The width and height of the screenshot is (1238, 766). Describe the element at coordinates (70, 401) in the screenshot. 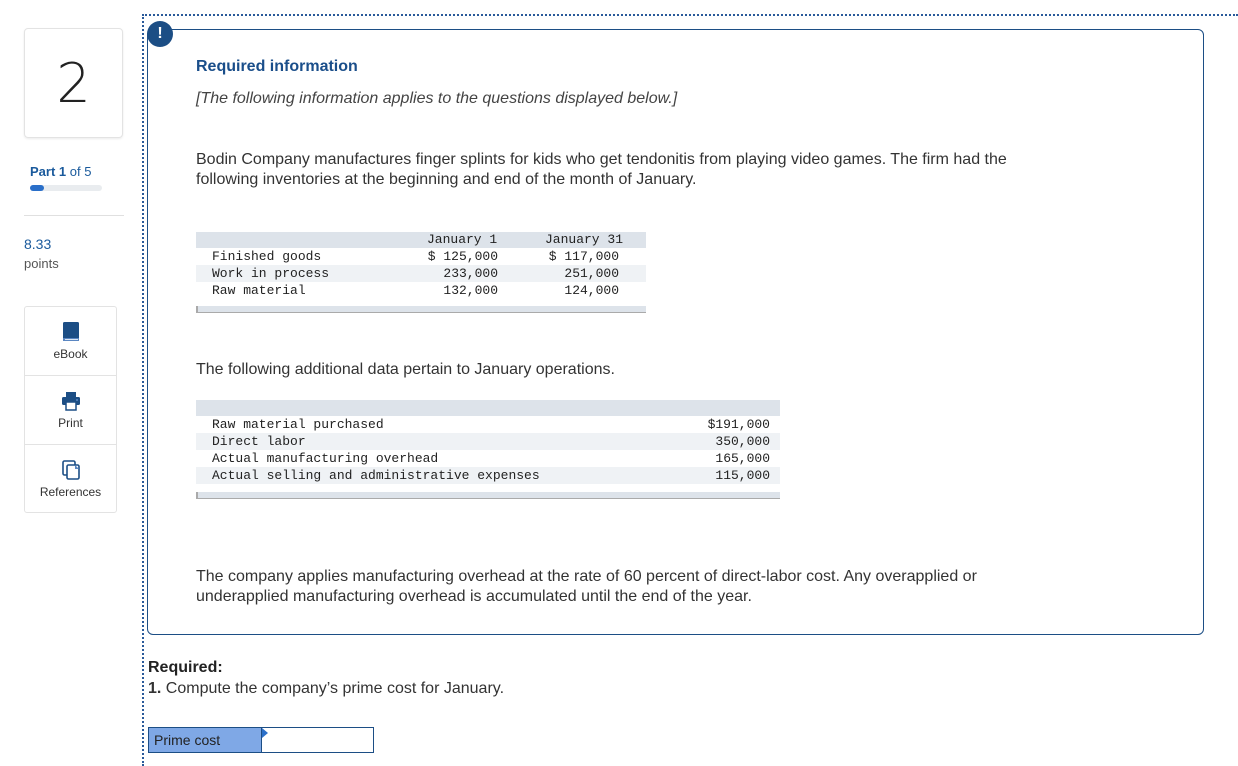

I see `printer-icon` at that location.